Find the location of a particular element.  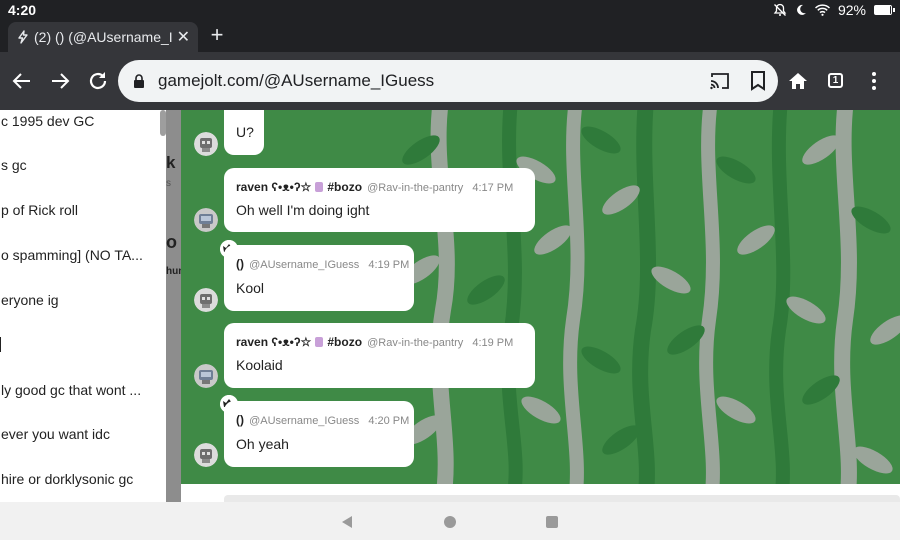

occluded-text-fragment: o is located at coordinates (171, 242).